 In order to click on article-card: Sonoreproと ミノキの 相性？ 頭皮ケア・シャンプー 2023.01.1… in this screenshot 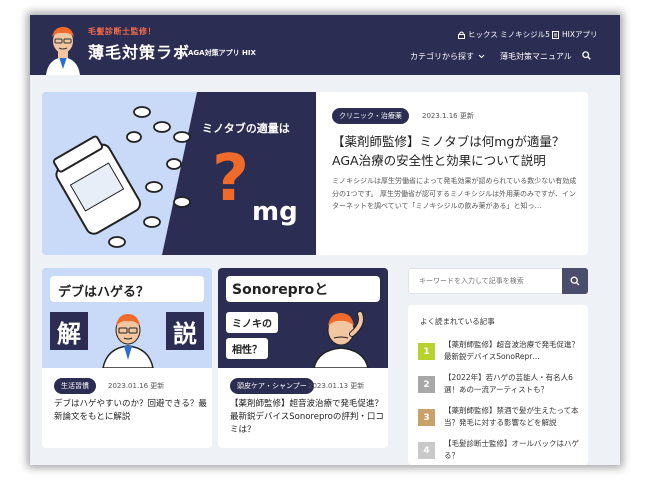, I will do `click(303, 358)`.